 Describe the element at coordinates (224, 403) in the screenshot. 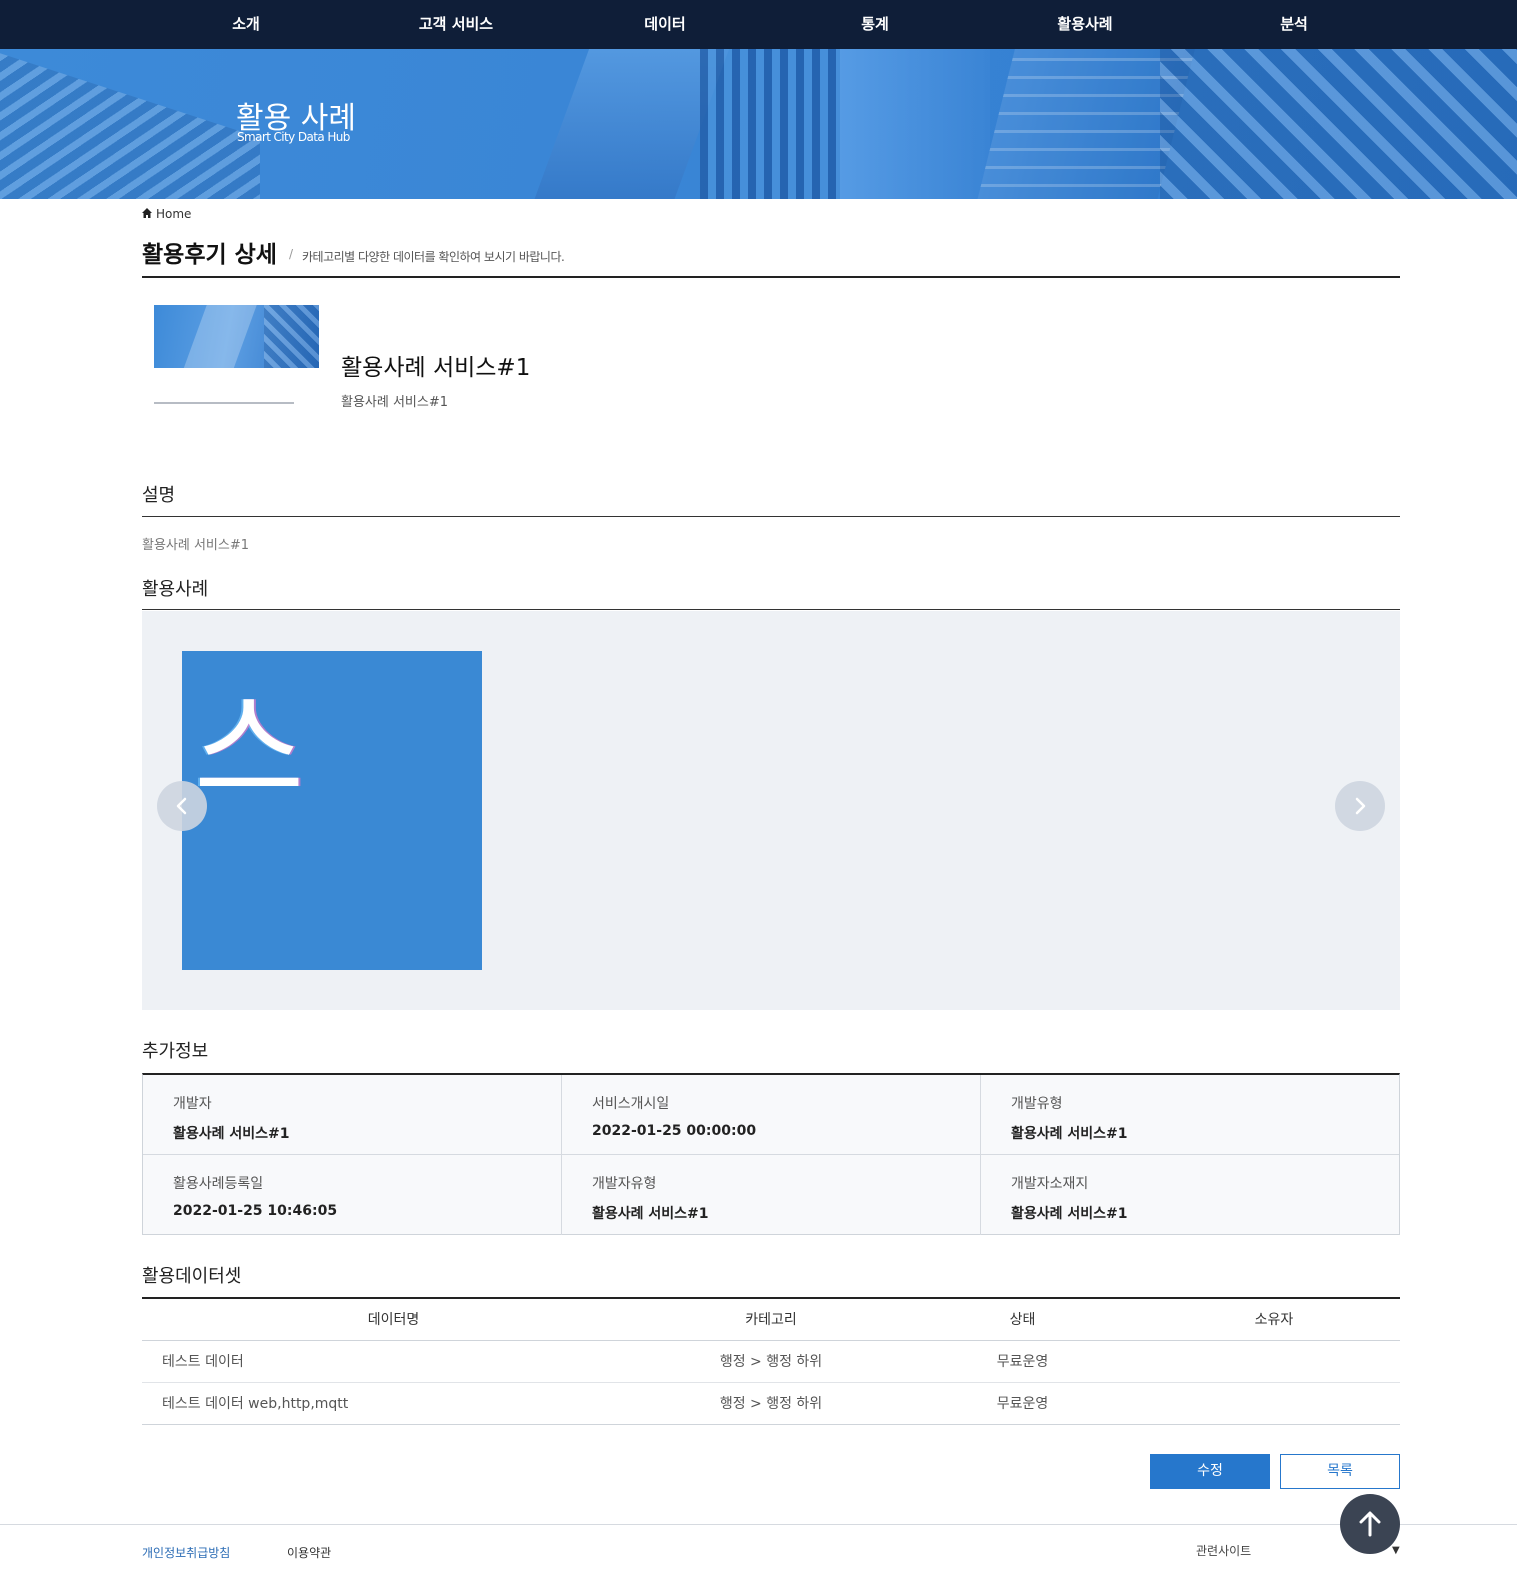

I see `thumbnail-underline` at that location.